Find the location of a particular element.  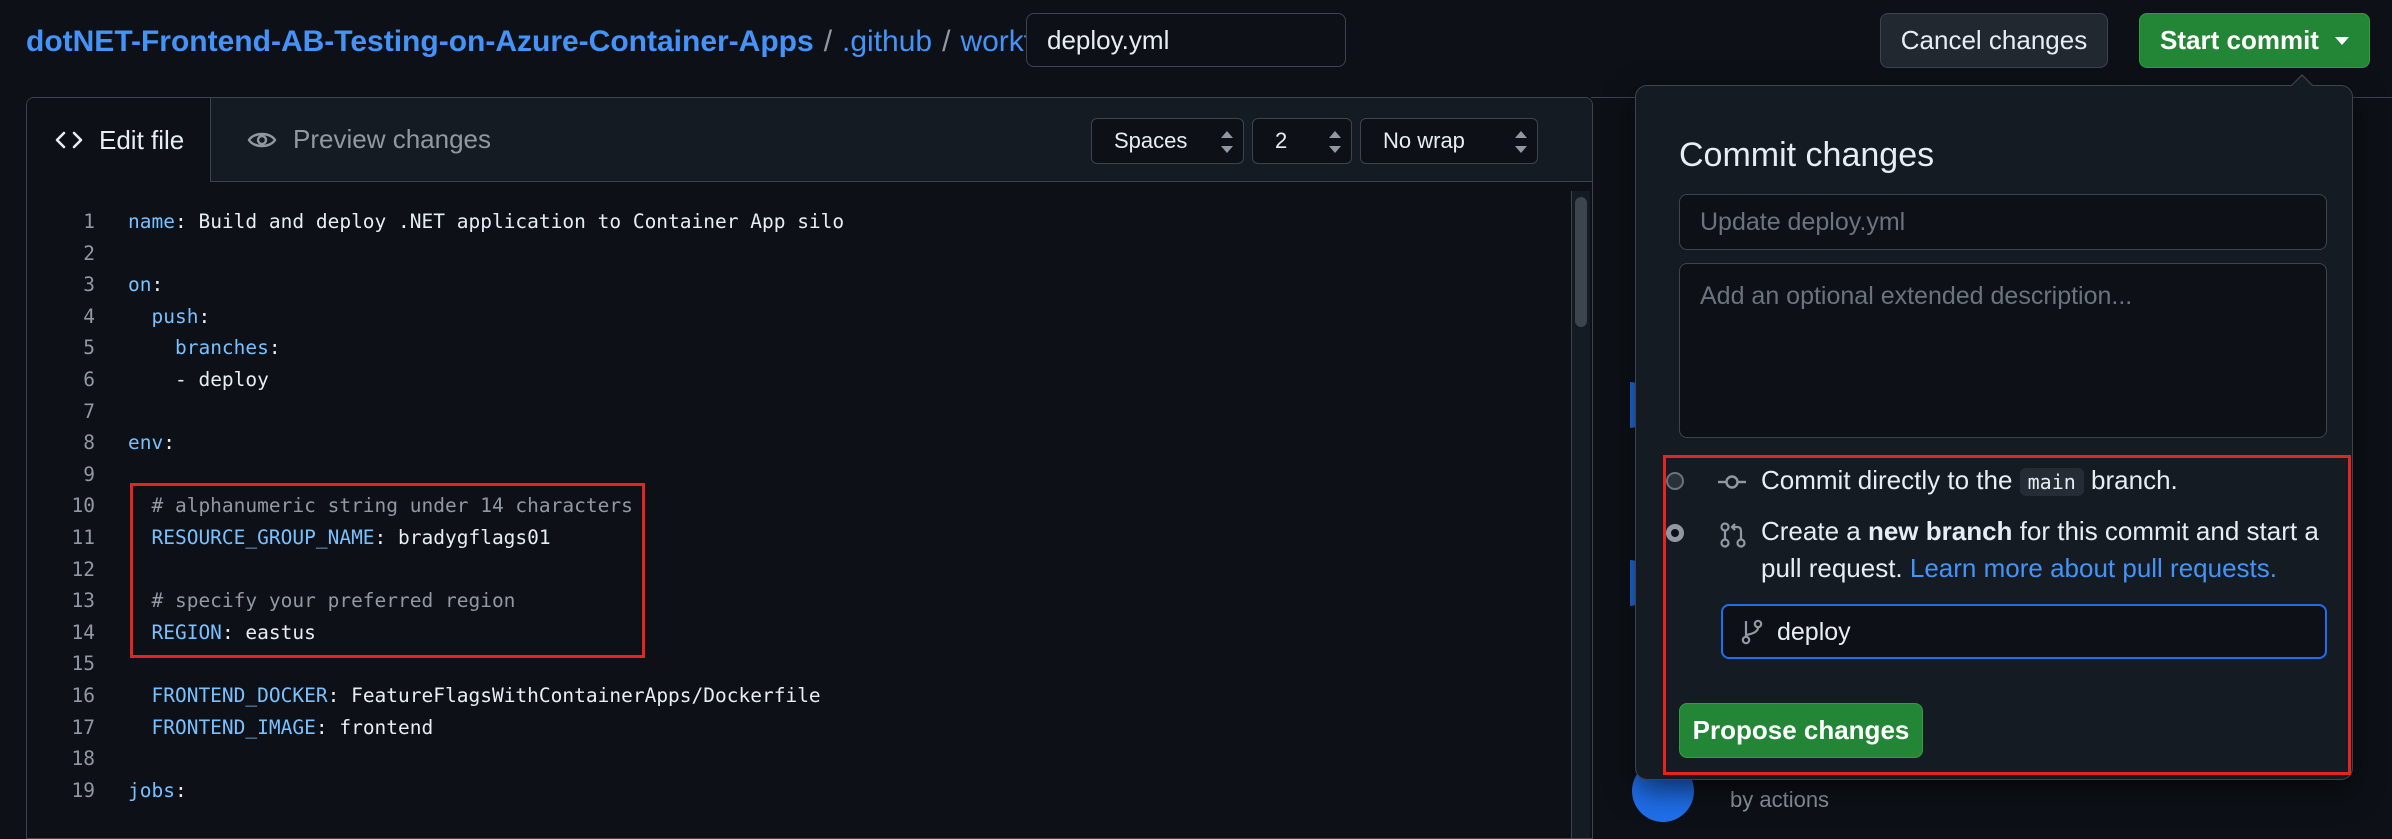

code-line: 5 branches: is located at coordinates (797, 348).